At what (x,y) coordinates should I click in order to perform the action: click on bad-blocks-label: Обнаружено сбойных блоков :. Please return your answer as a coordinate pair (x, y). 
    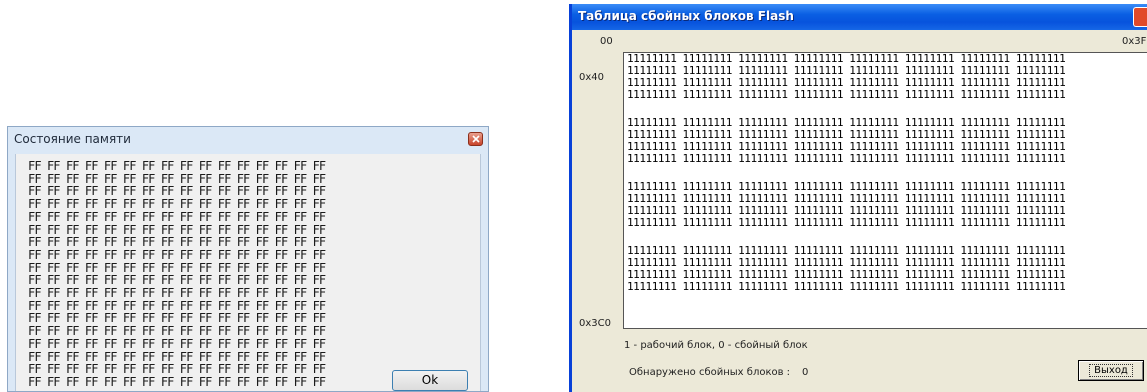
    Looking at the image, I should click on (710, 372).